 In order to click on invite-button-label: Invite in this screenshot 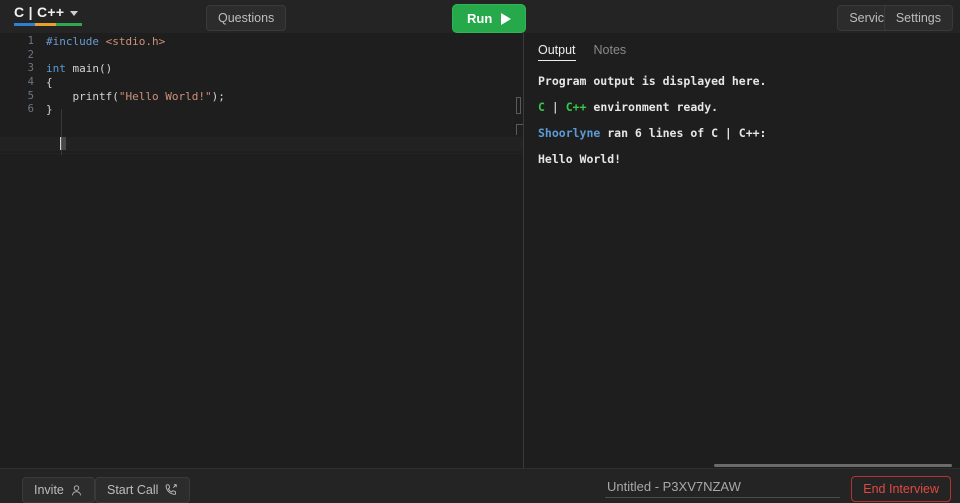, I will do `click(49, 490)`.